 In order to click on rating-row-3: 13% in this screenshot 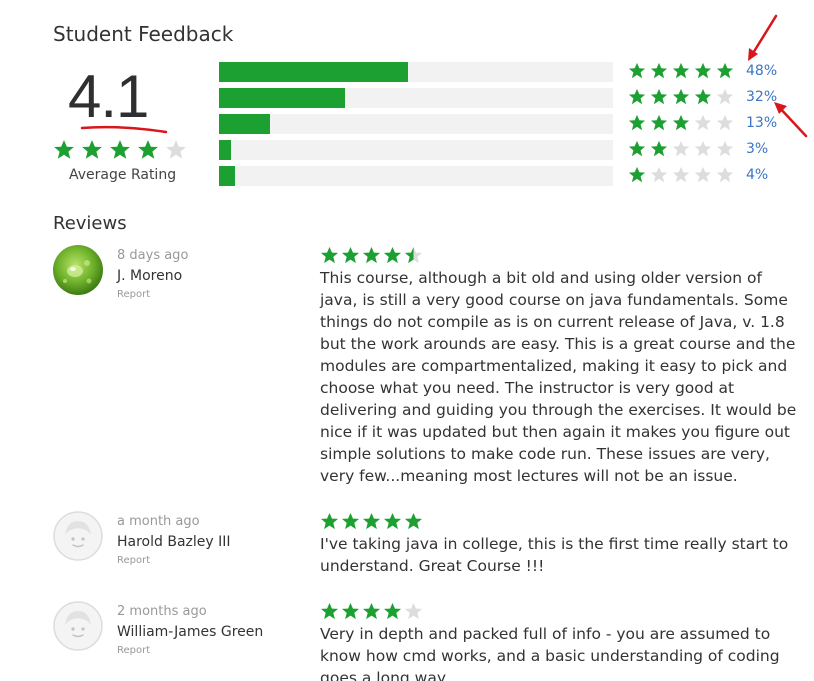, I will do `click(499, 127)`.